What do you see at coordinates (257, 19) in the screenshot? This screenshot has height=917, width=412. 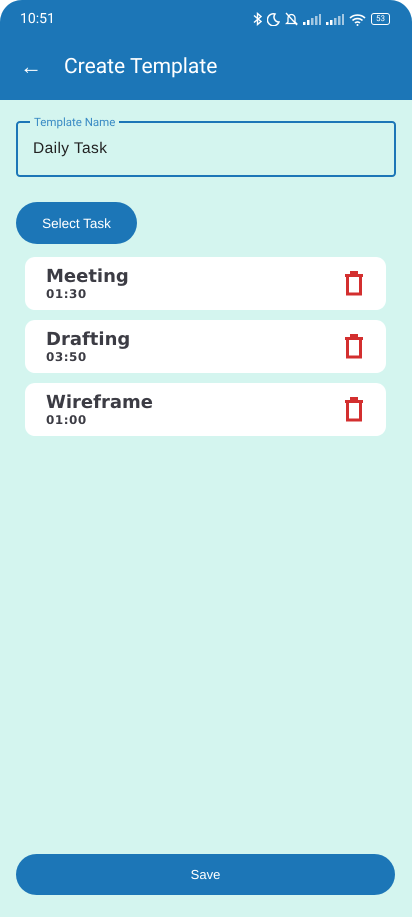 I see `bluetooth-icon` at bounding box center [257, 19].